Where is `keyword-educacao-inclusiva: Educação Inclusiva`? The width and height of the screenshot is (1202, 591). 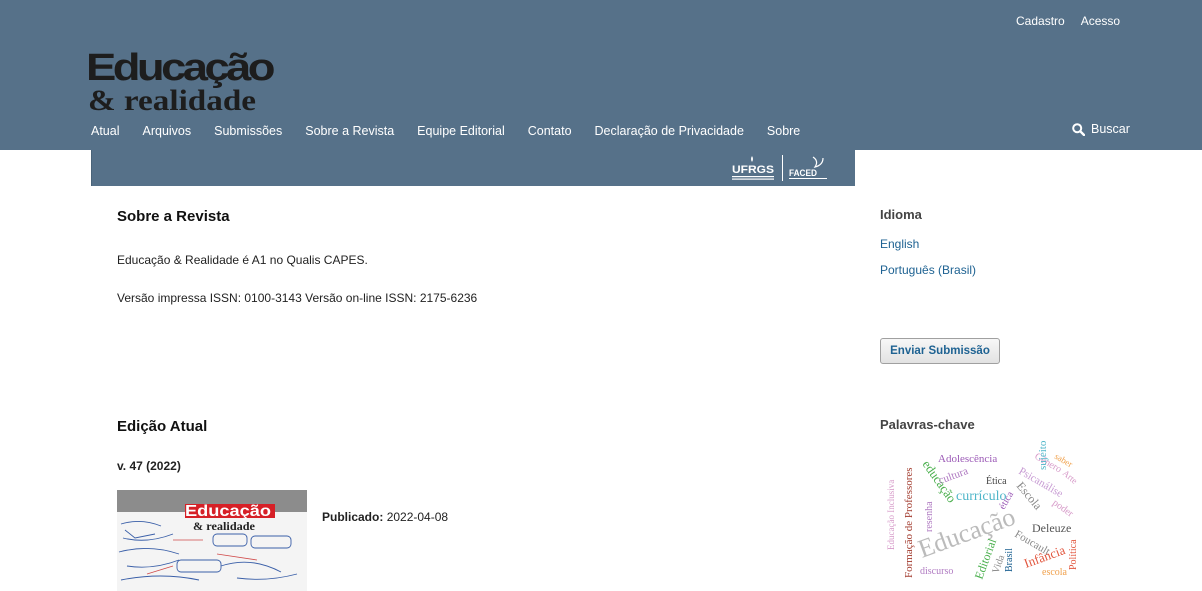
keyword-educacao-inclusiva: Educação Inclusiva is located at coordinates (891, 515).